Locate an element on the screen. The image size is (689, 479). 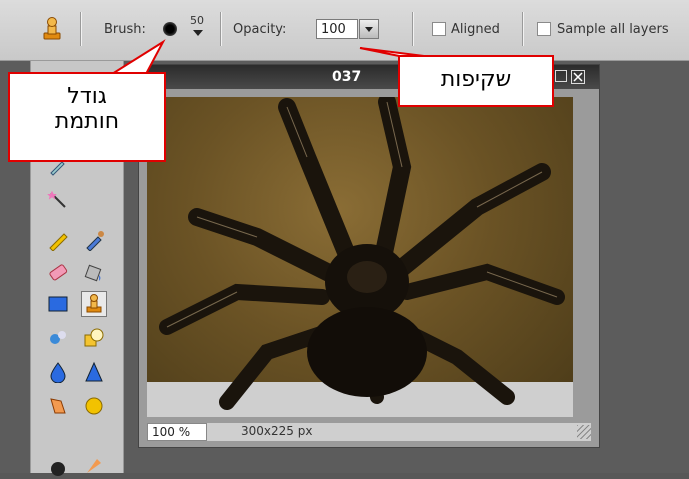
stamp-size-callout-line-2: חותמת is located at coordinates (87, 121).